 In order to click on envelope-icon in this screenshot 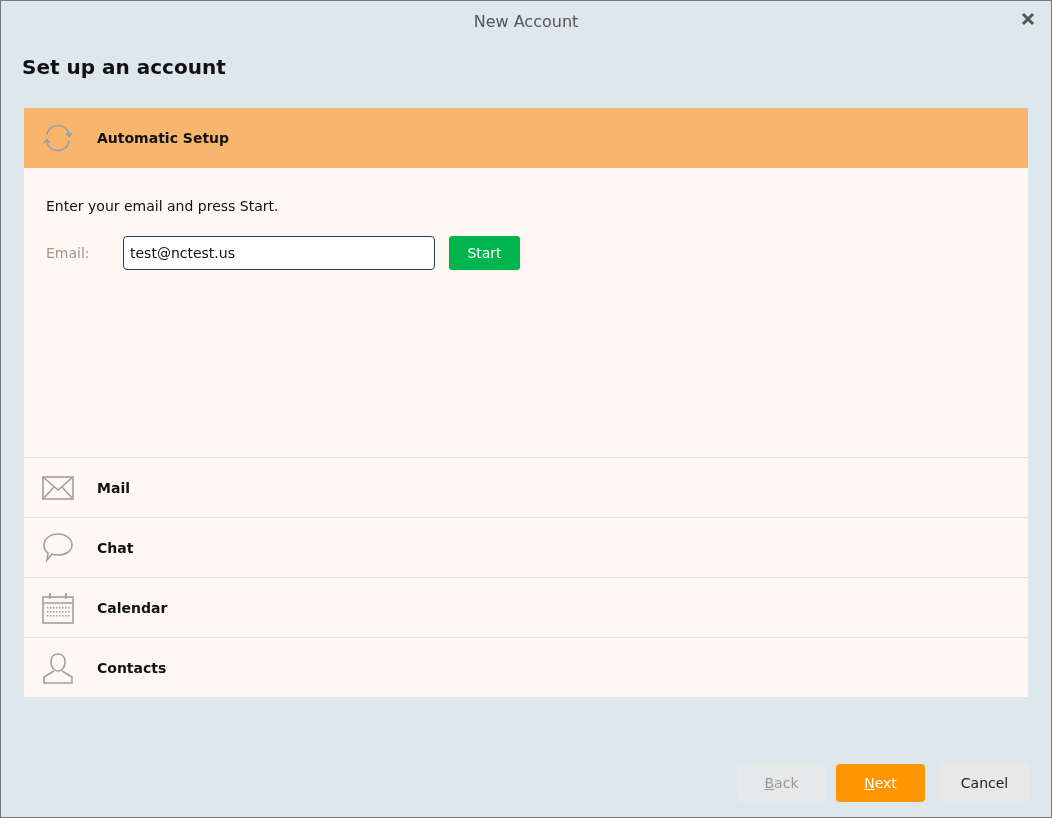, I will do `click(58, 487)`.